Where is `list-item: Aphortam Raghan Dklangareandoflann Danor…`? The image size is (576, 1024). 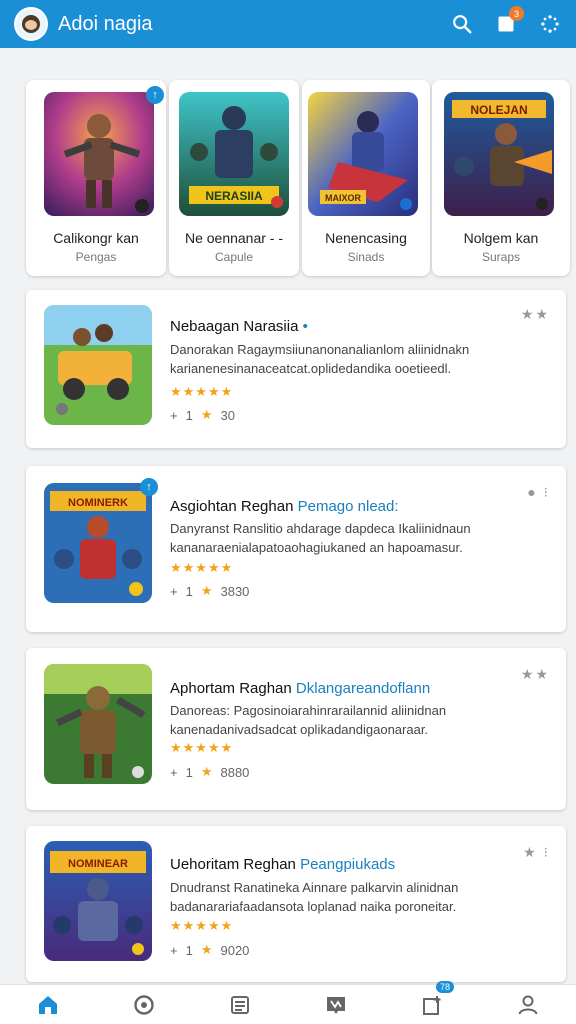
list-item: Aphortam Raghan Dklangareandoflann Danor… is located at coordinates (296, 729).